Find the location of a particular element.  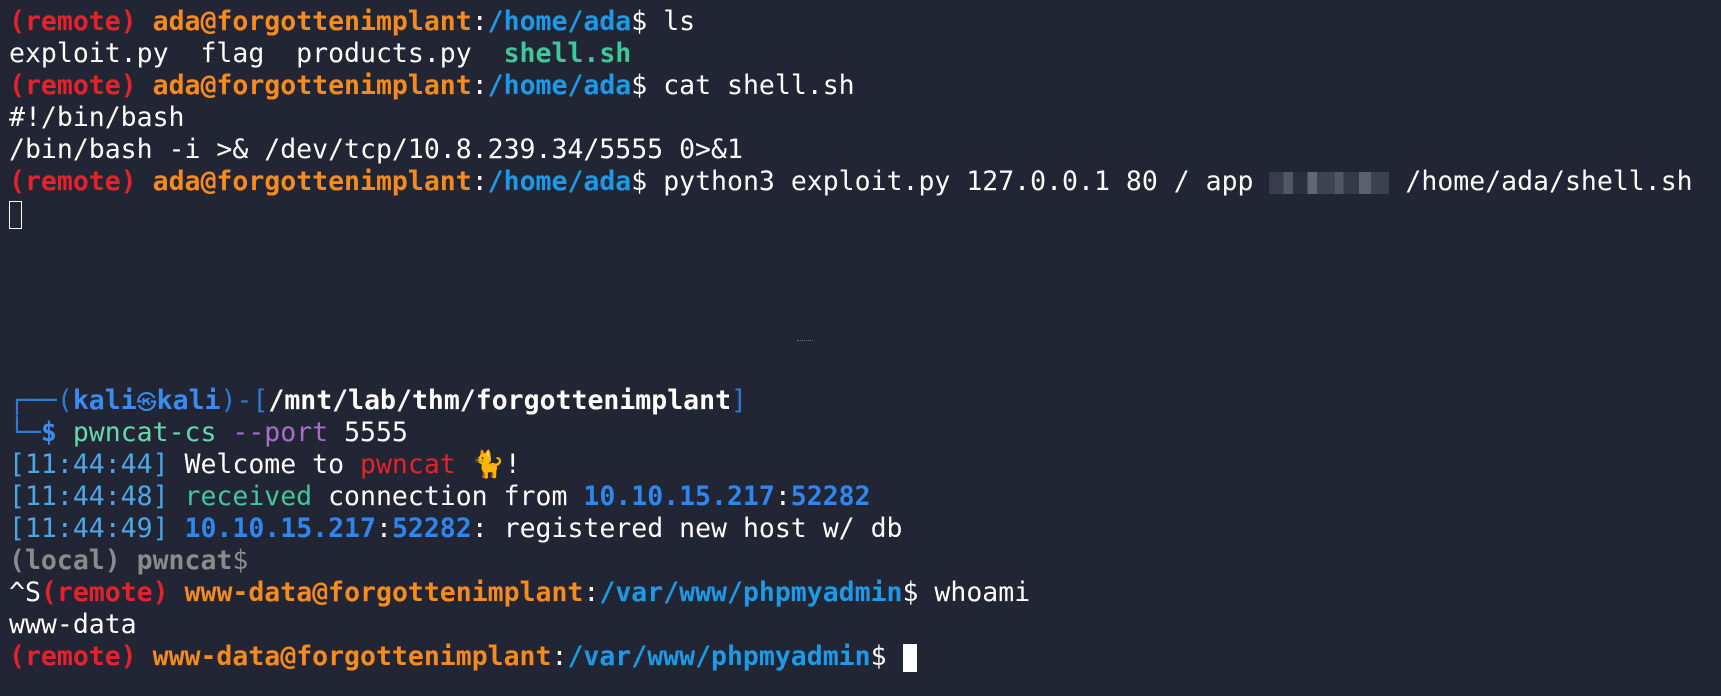

active-cursor is located at coordinates (909, 657).